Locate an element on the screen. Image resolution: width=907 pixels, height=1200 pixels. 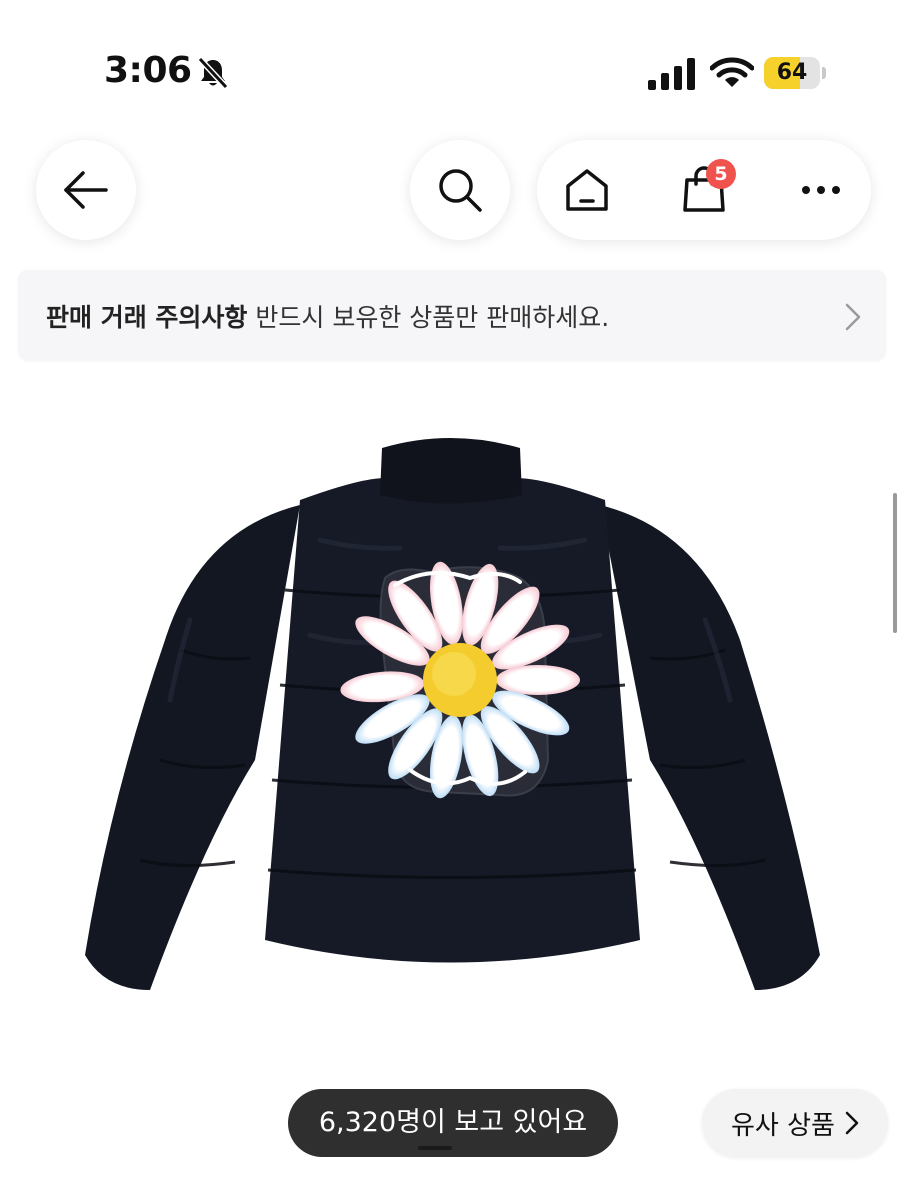
back-arrow-icon is located at coordinates (86, 190).